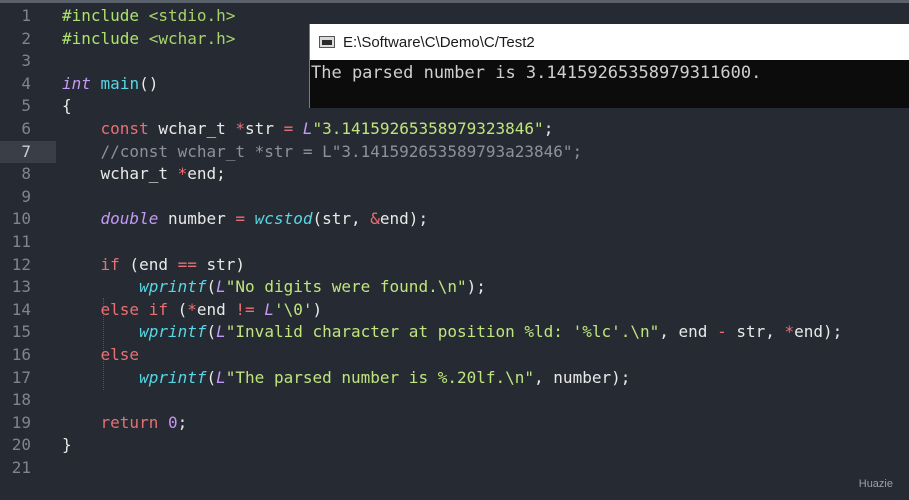 The width and height of the screenshot is (909, 500). Describe the element at coordinates (439, 42) in the screenshot. I see `console-title-text: E:\Software\C\Demo\C/Test2` at that location.